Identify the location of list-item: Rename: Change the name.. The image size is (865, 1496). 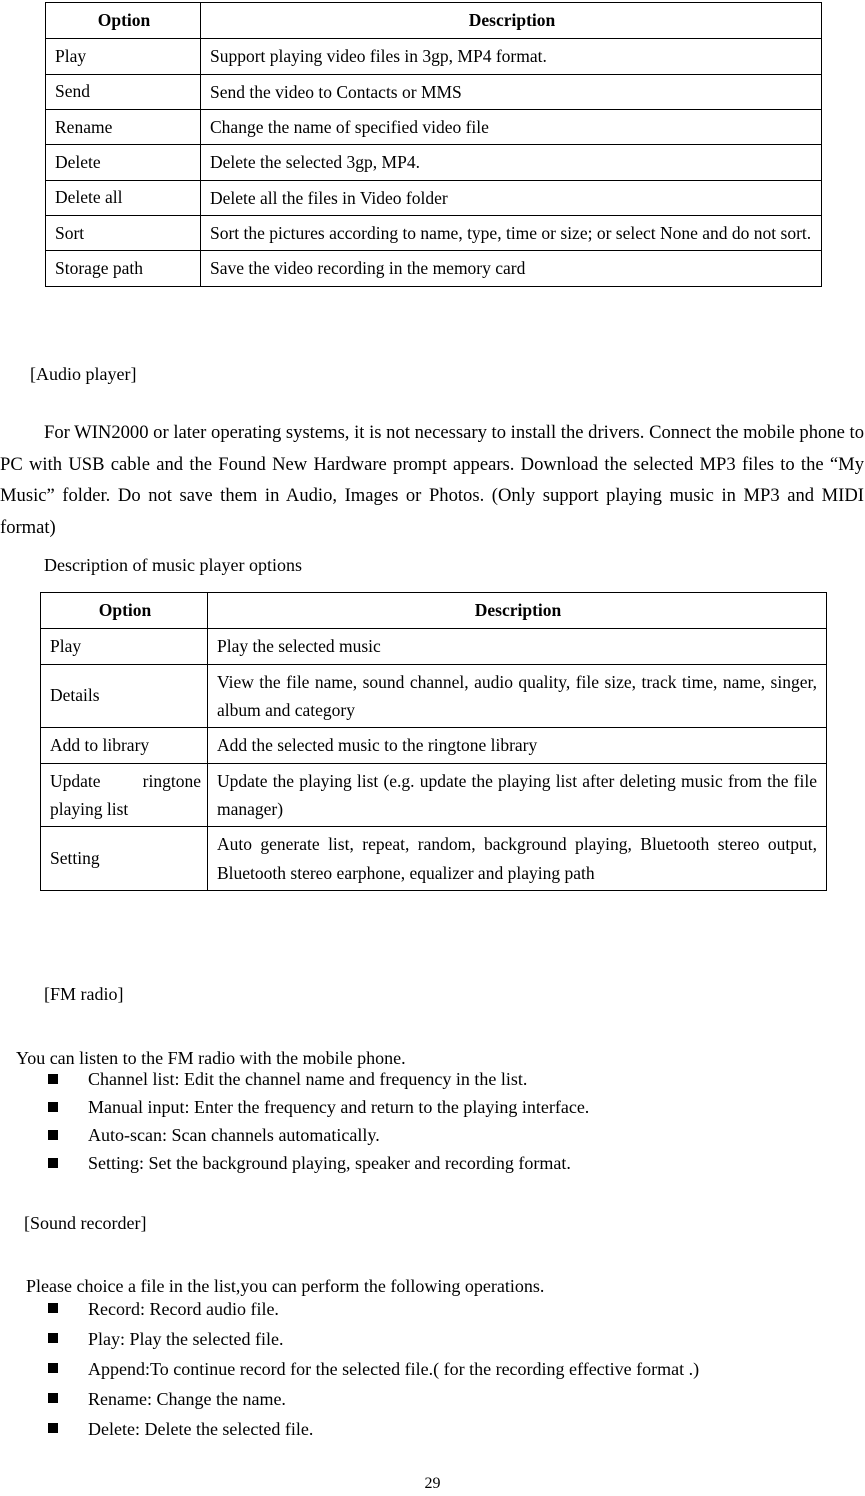
(369, 1399).